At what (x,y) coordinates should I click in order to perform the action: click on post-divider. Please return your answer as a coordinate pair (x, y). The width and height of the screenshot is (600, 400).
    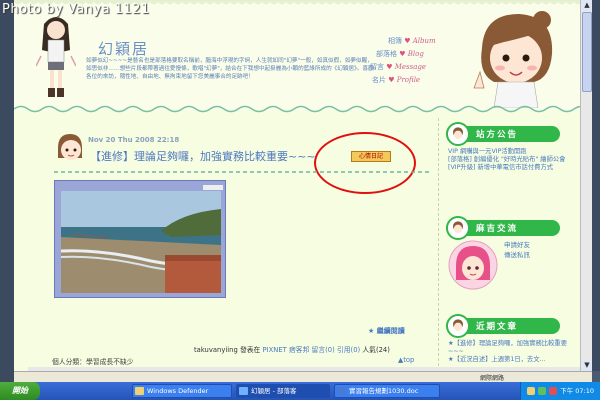
    Looking at the image, I should click on (242, 172).